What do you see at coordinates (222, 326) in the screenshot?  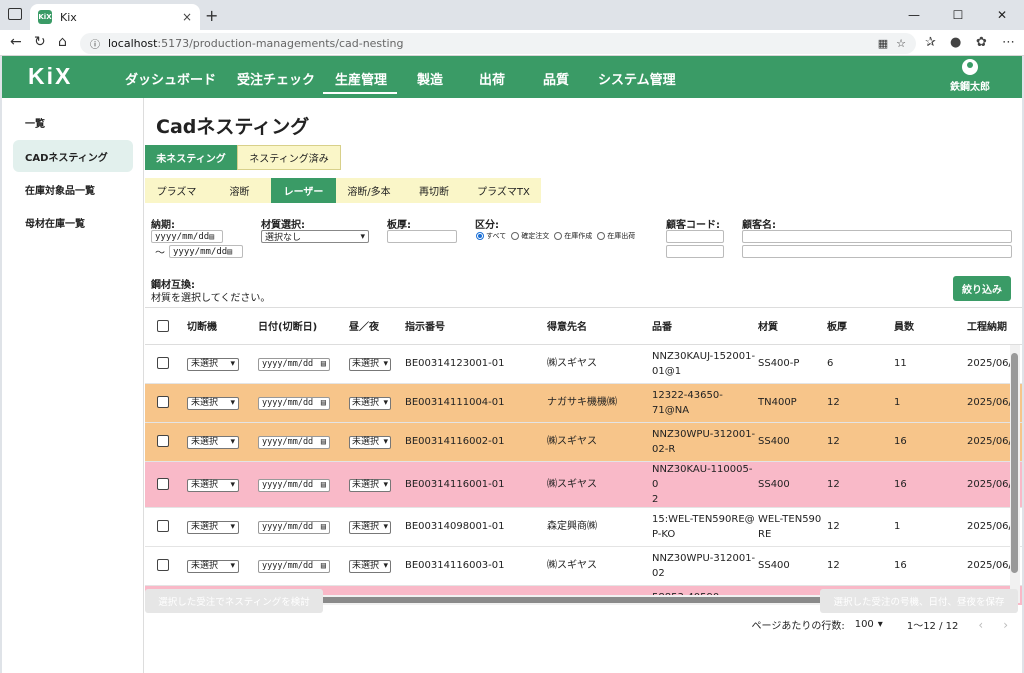 I see `col-cutter: 切断機` at bounding box center [222, 326].